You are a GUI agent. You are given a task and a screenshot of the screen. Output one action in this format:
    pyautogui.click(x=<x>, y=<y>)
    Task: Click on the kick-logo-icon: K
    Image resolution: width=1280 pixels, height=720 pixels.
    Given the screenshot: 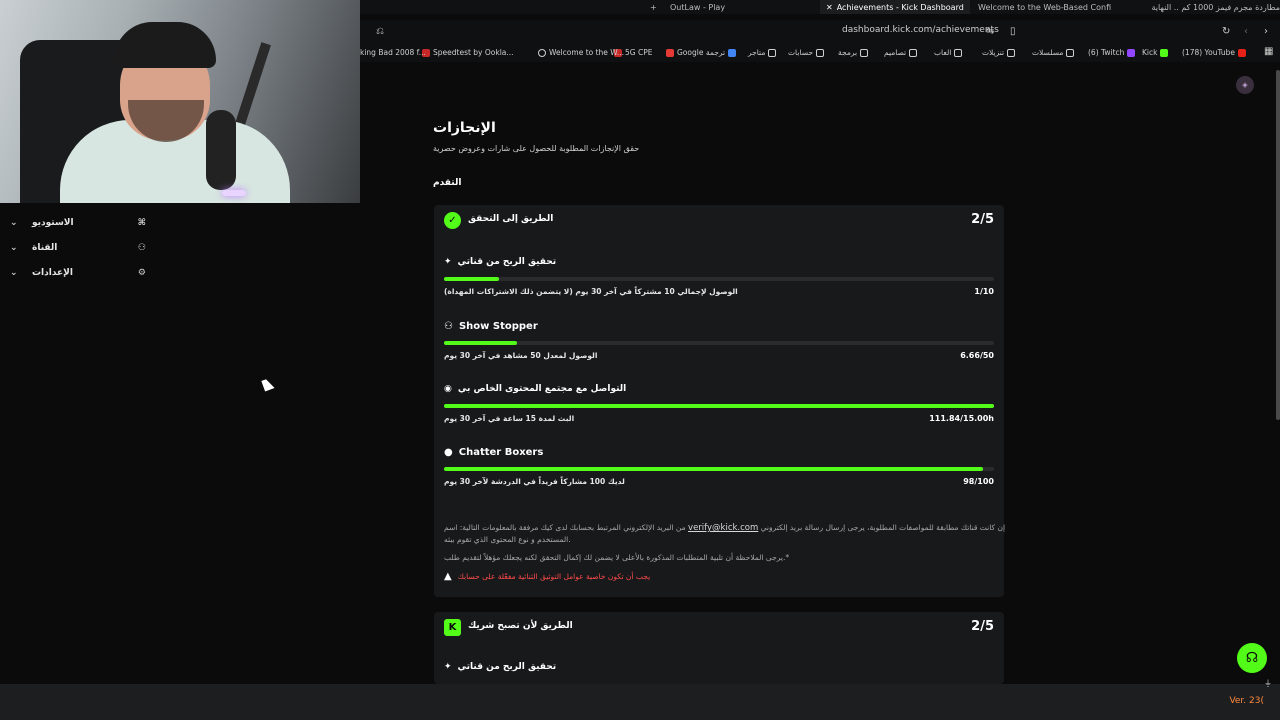 What is the action you would take?
    pyautogui.click(x=452, y=627)
    